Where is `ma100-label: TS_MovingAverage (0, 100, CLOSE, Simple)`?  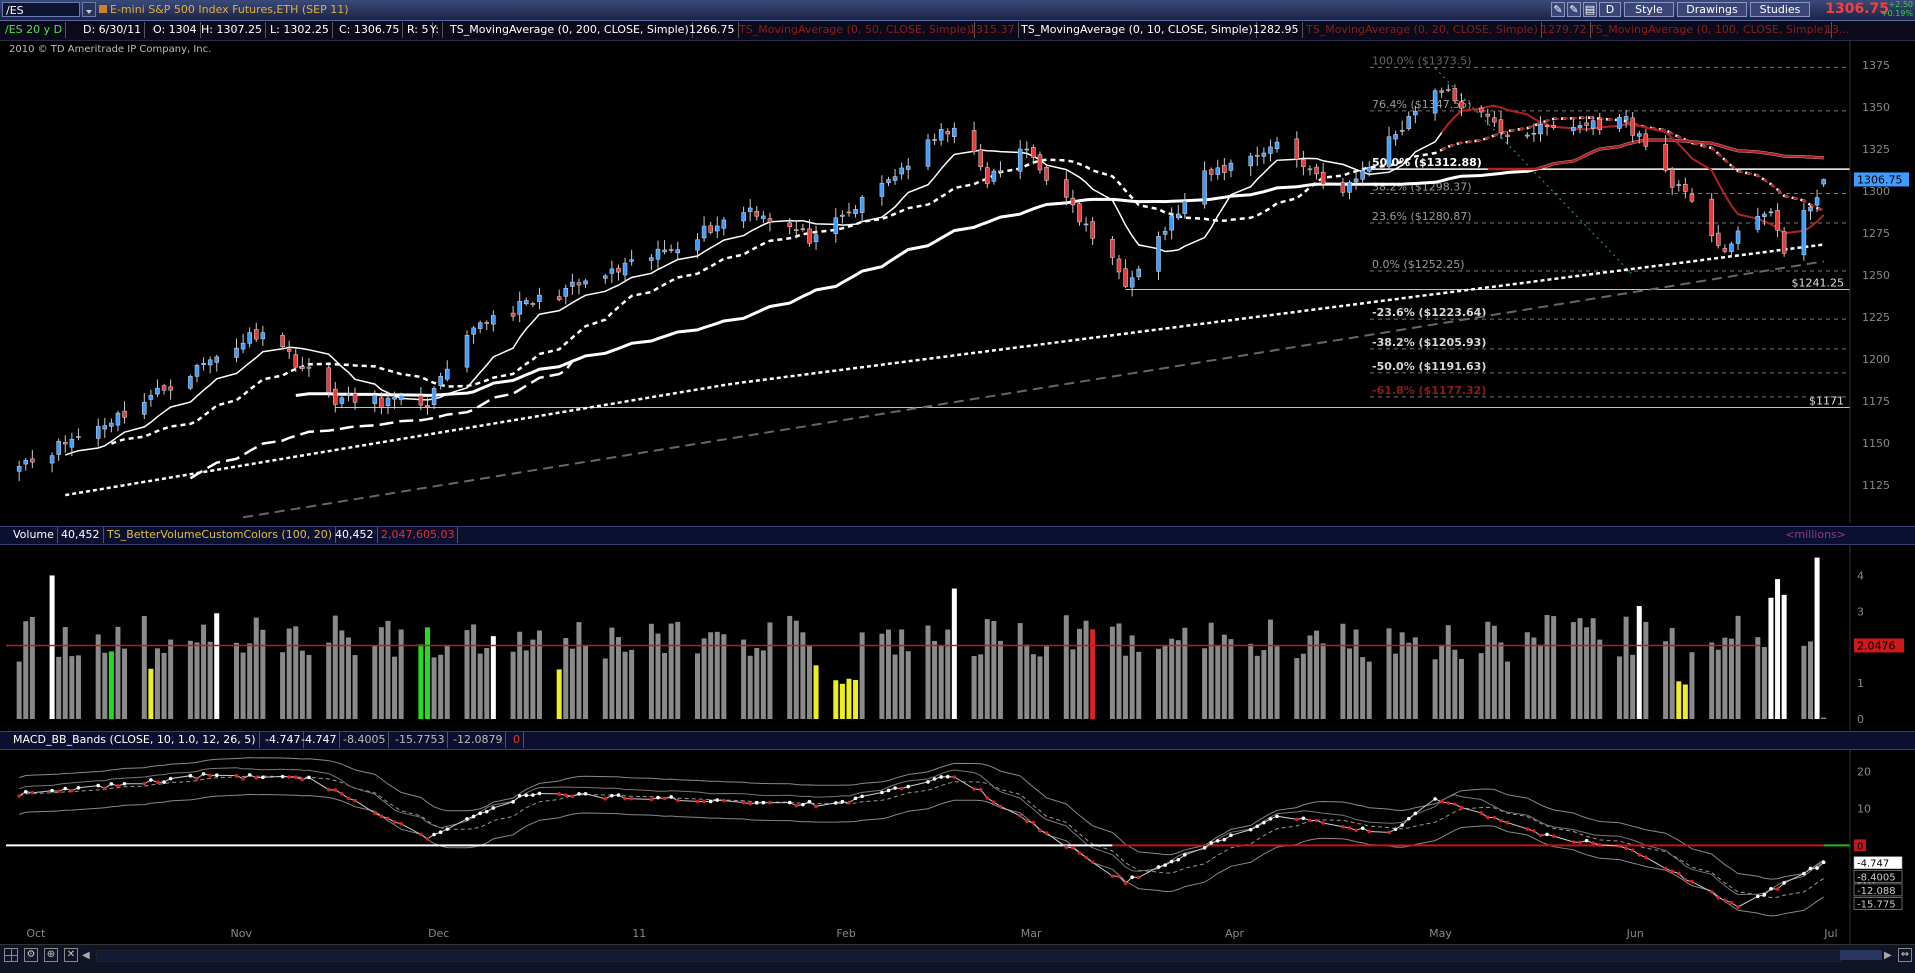
ma100-label: TS_MovingAverage (0, 100, CLOSE, Simple) is located at coordinates (1709, 30).